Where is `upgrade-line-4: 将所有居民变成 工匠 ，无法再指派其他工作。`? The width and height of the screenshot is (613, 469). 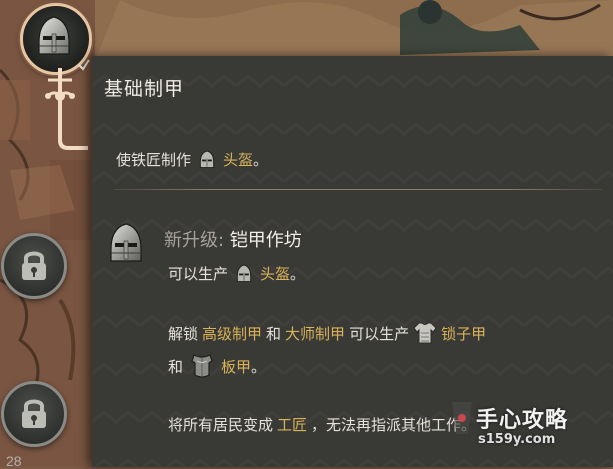
upgrade-line-4: 将所有居民变成 工匠 ，无法再指派其他工作。 is located at coordinates (322, 424).